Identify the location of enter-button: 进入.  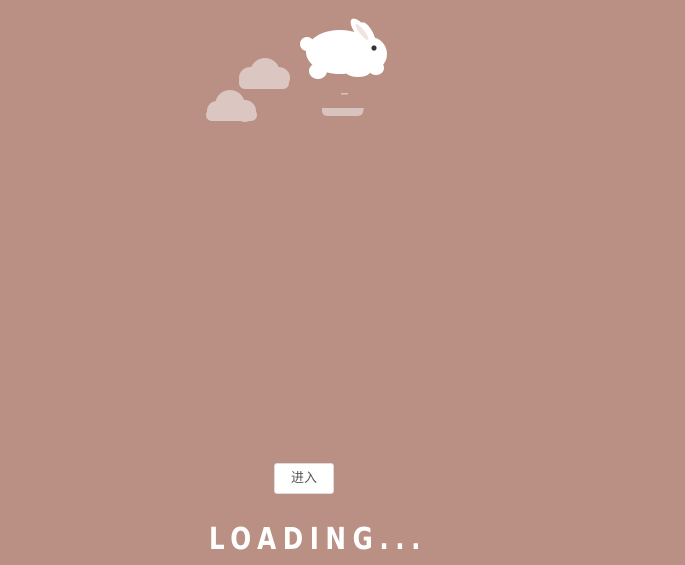
(304, 478).